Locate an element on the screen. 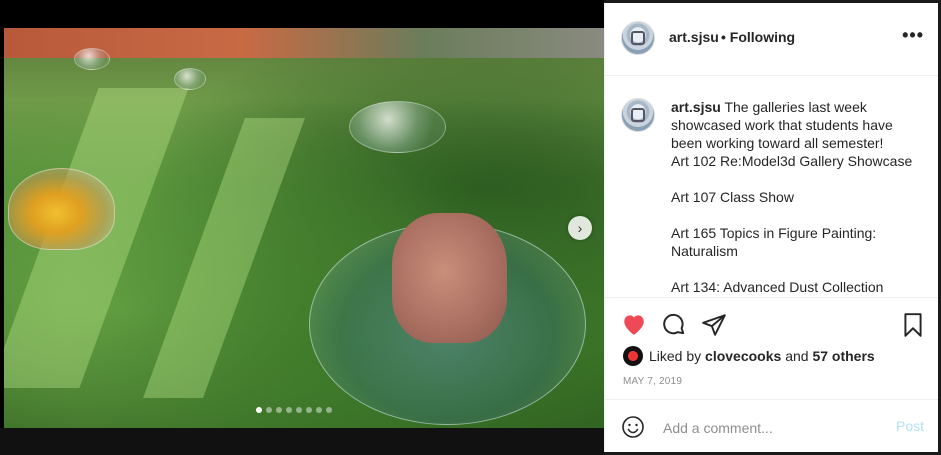 The height and width of the screenshot is (455, 941). likes-summary: Liked by clovecooks and 57 others is located at coordinates (749, 356).